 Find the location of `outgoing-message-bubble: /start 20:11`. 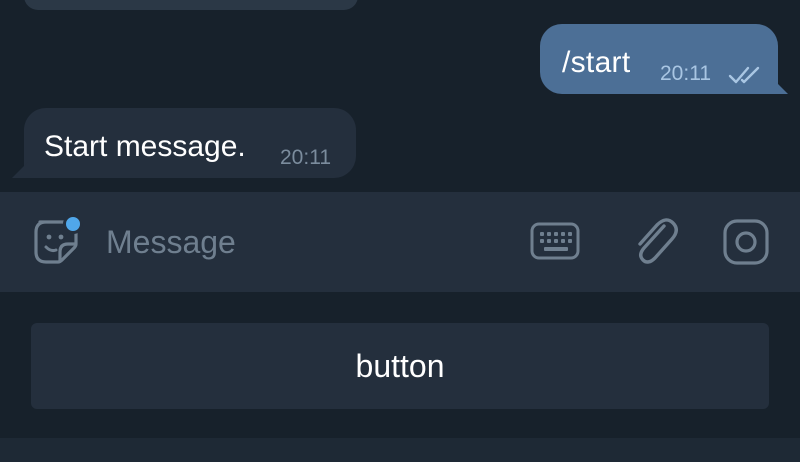

outgoing-message-bubble: /start 20:11 is located at coordinates (659, 59).